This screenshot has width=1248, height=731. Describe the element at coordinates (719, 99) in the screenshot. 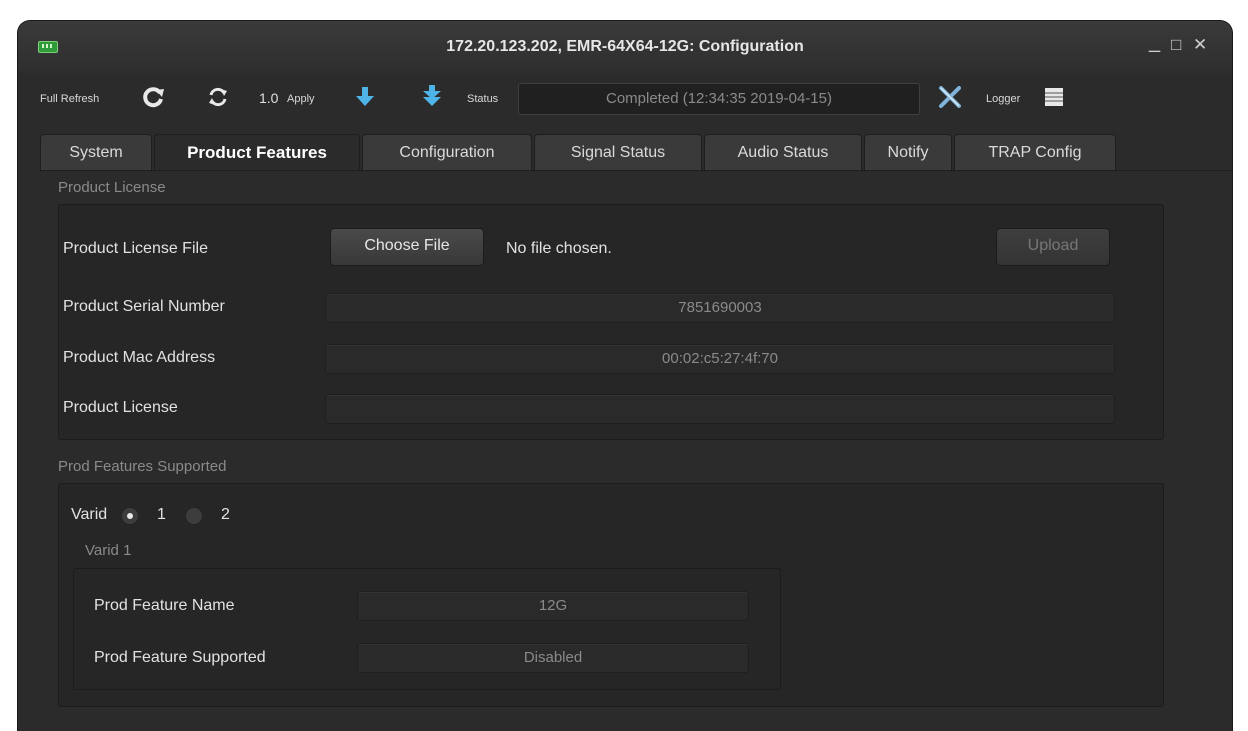

I see `status-display: Completed (12:34:35 2019-04-15)` at that location.